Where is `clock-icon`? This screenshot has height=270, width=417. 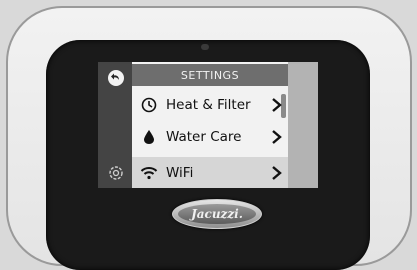
clock-icon is located at coordinates (149, 105).